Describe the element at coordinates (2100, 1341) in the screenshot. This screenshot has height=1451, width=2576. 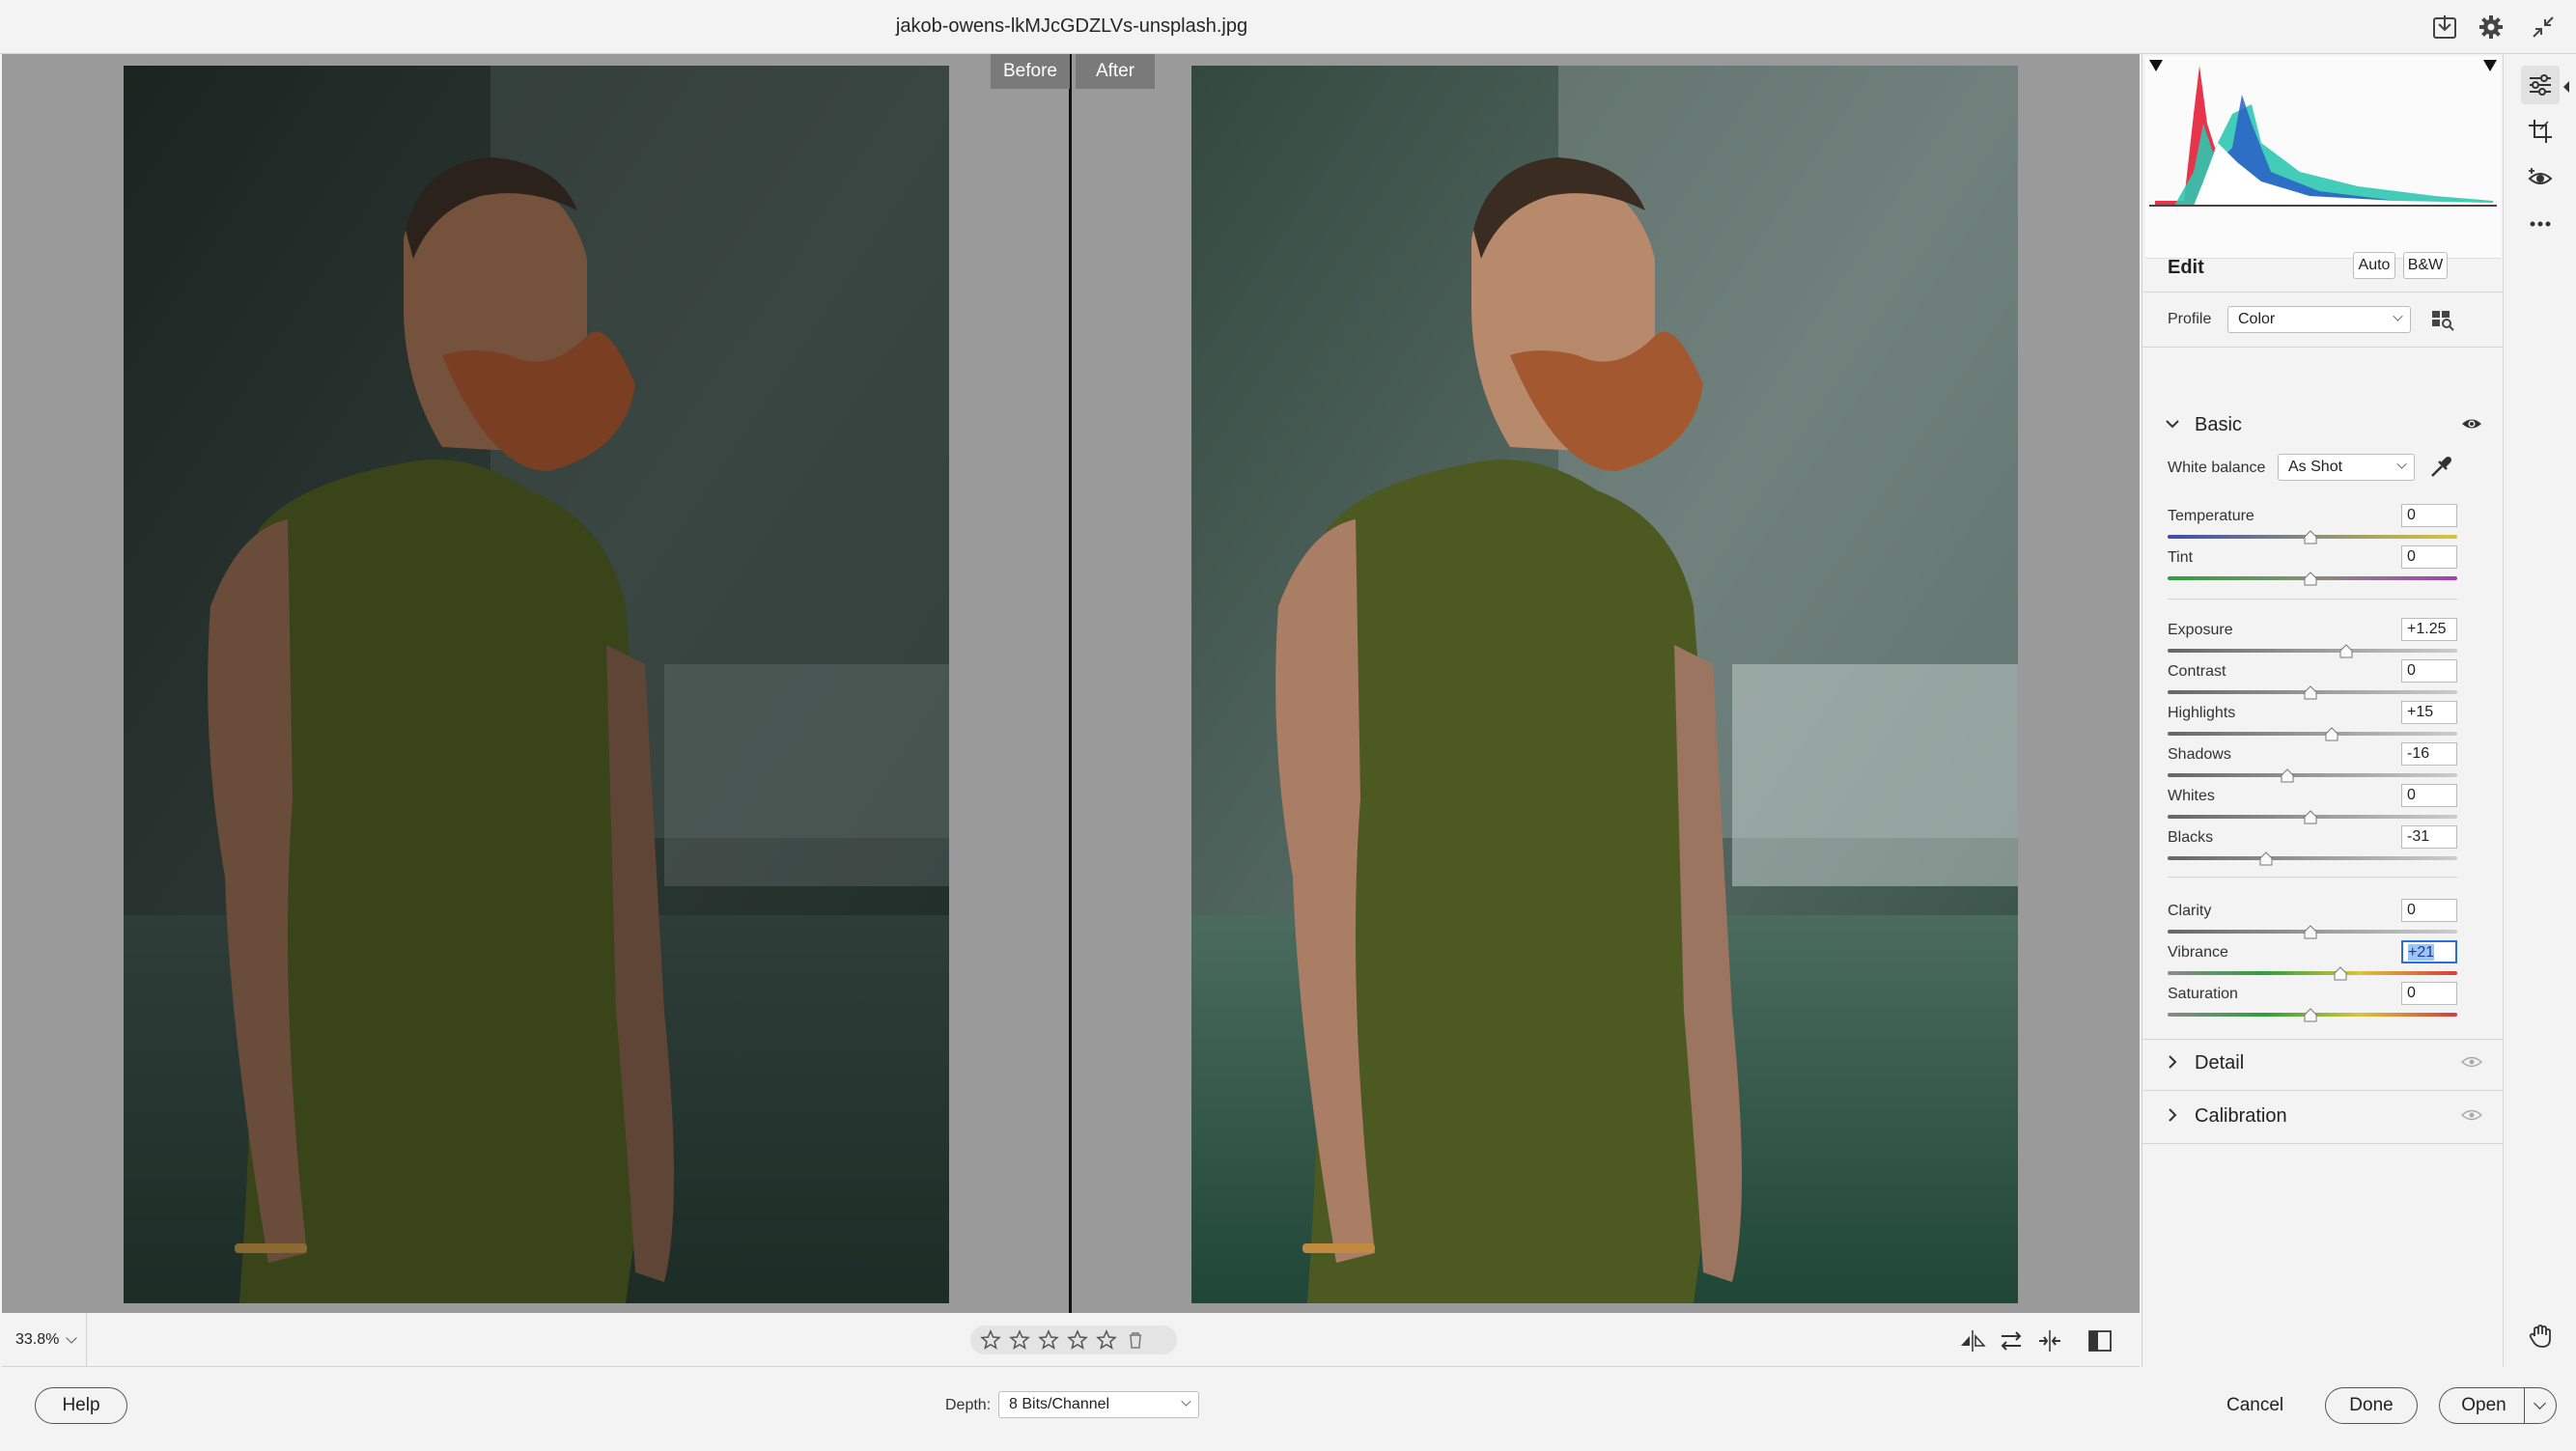
I see `before-after-toggle-icon` at that location.